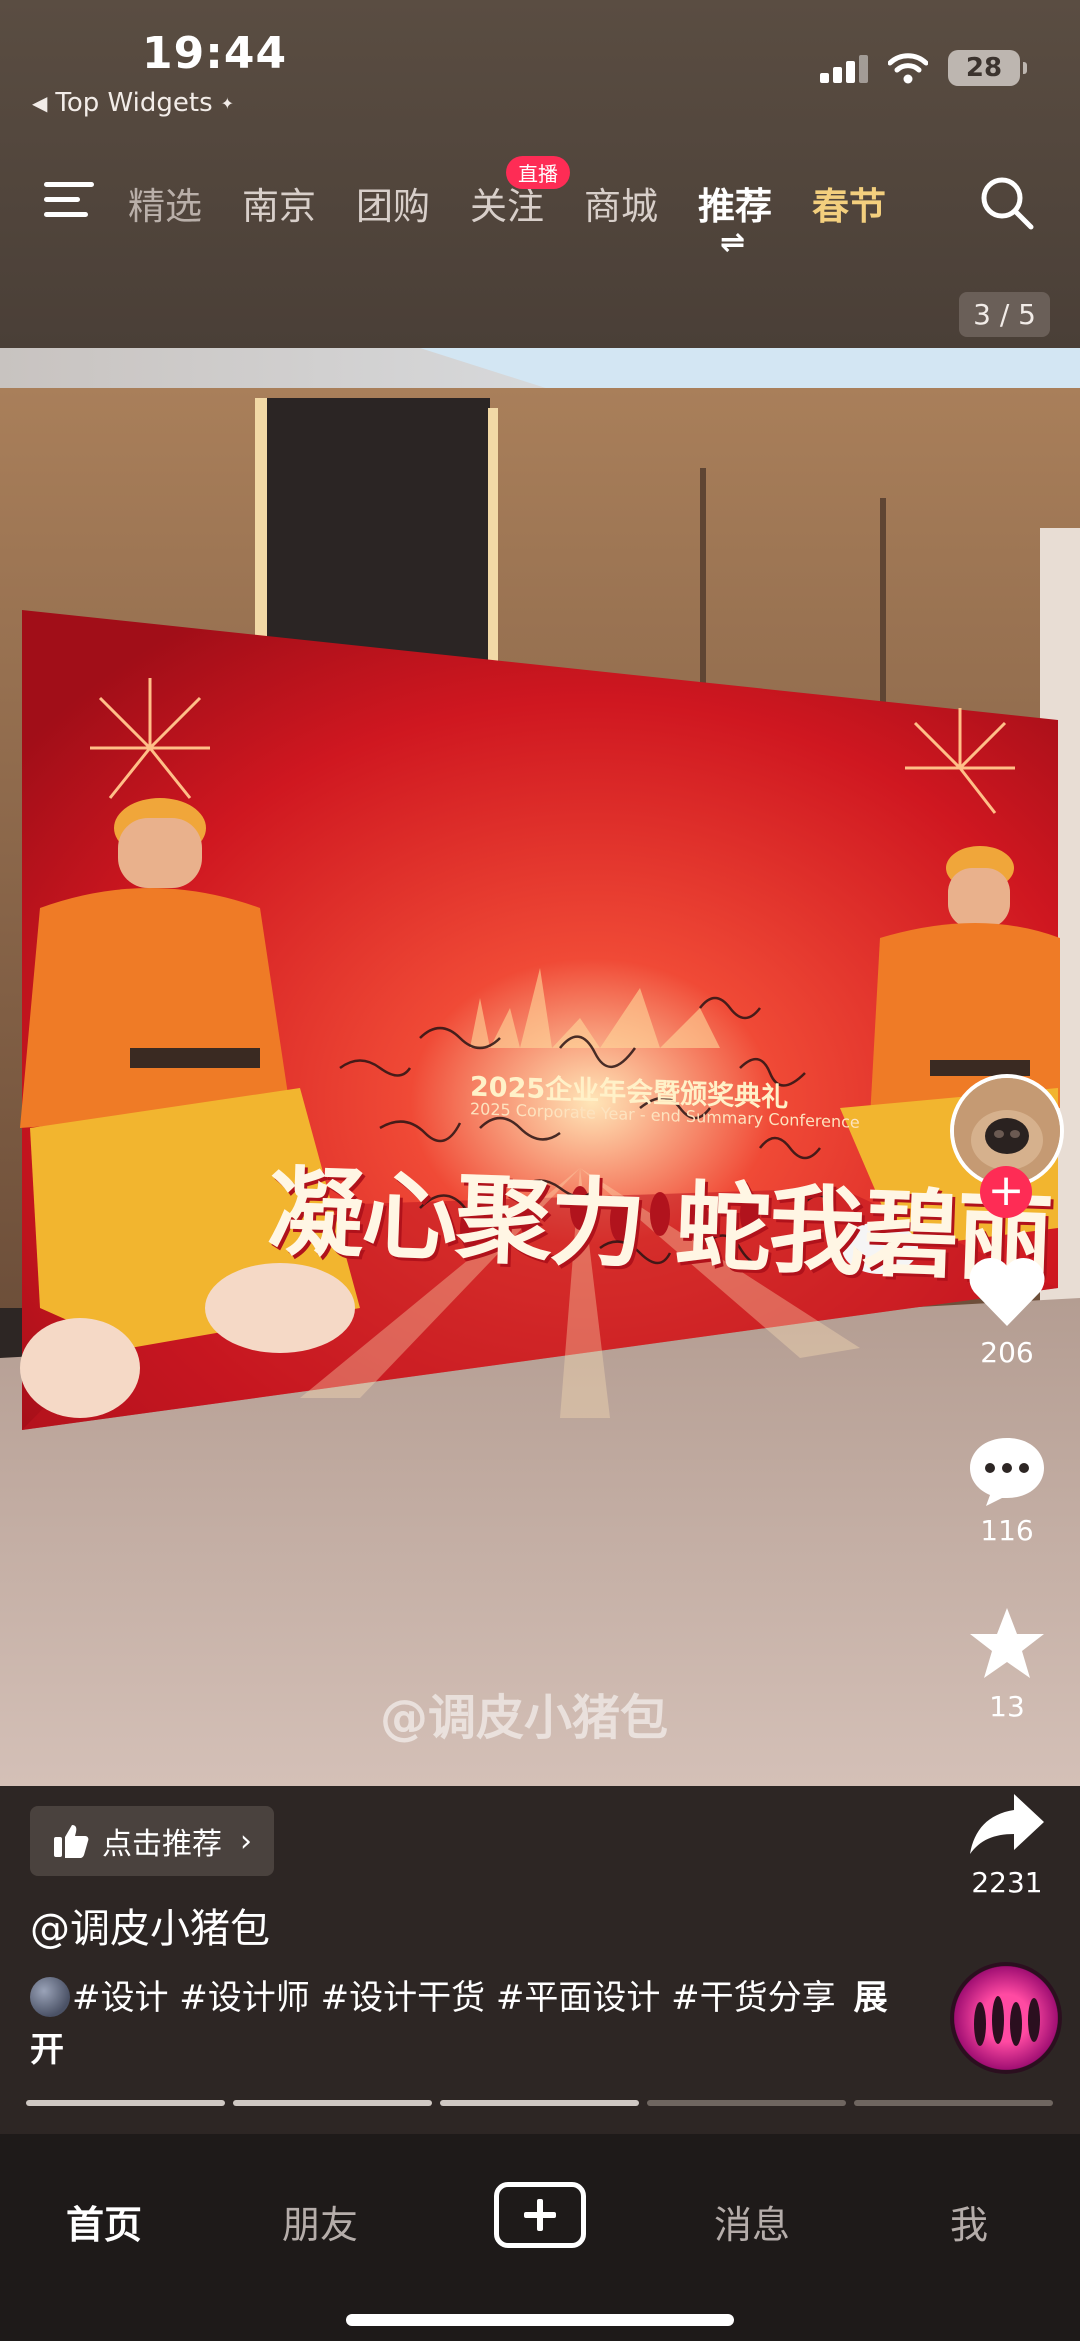  I want to click on star-icon, so click(1007, 1643).